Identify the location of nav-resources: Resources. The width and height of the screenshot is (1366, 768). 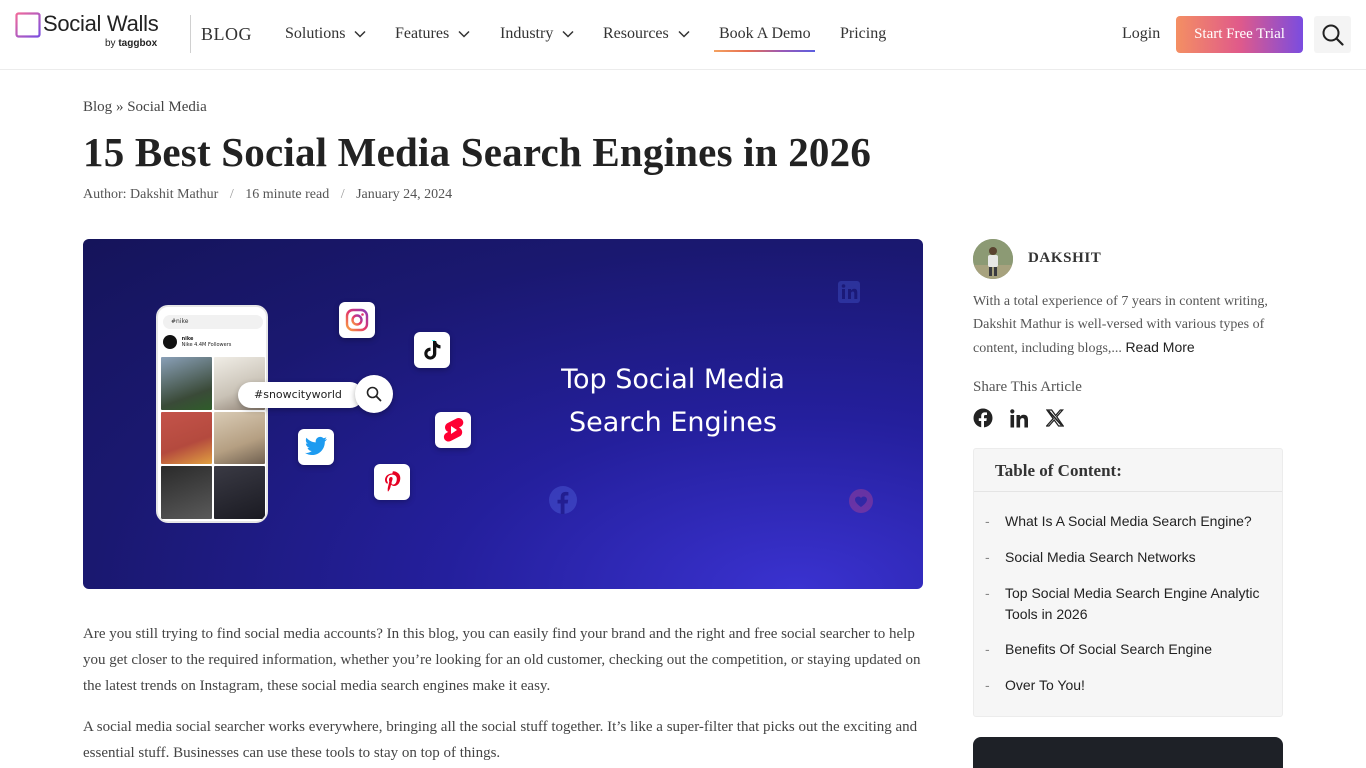
(646, 34).